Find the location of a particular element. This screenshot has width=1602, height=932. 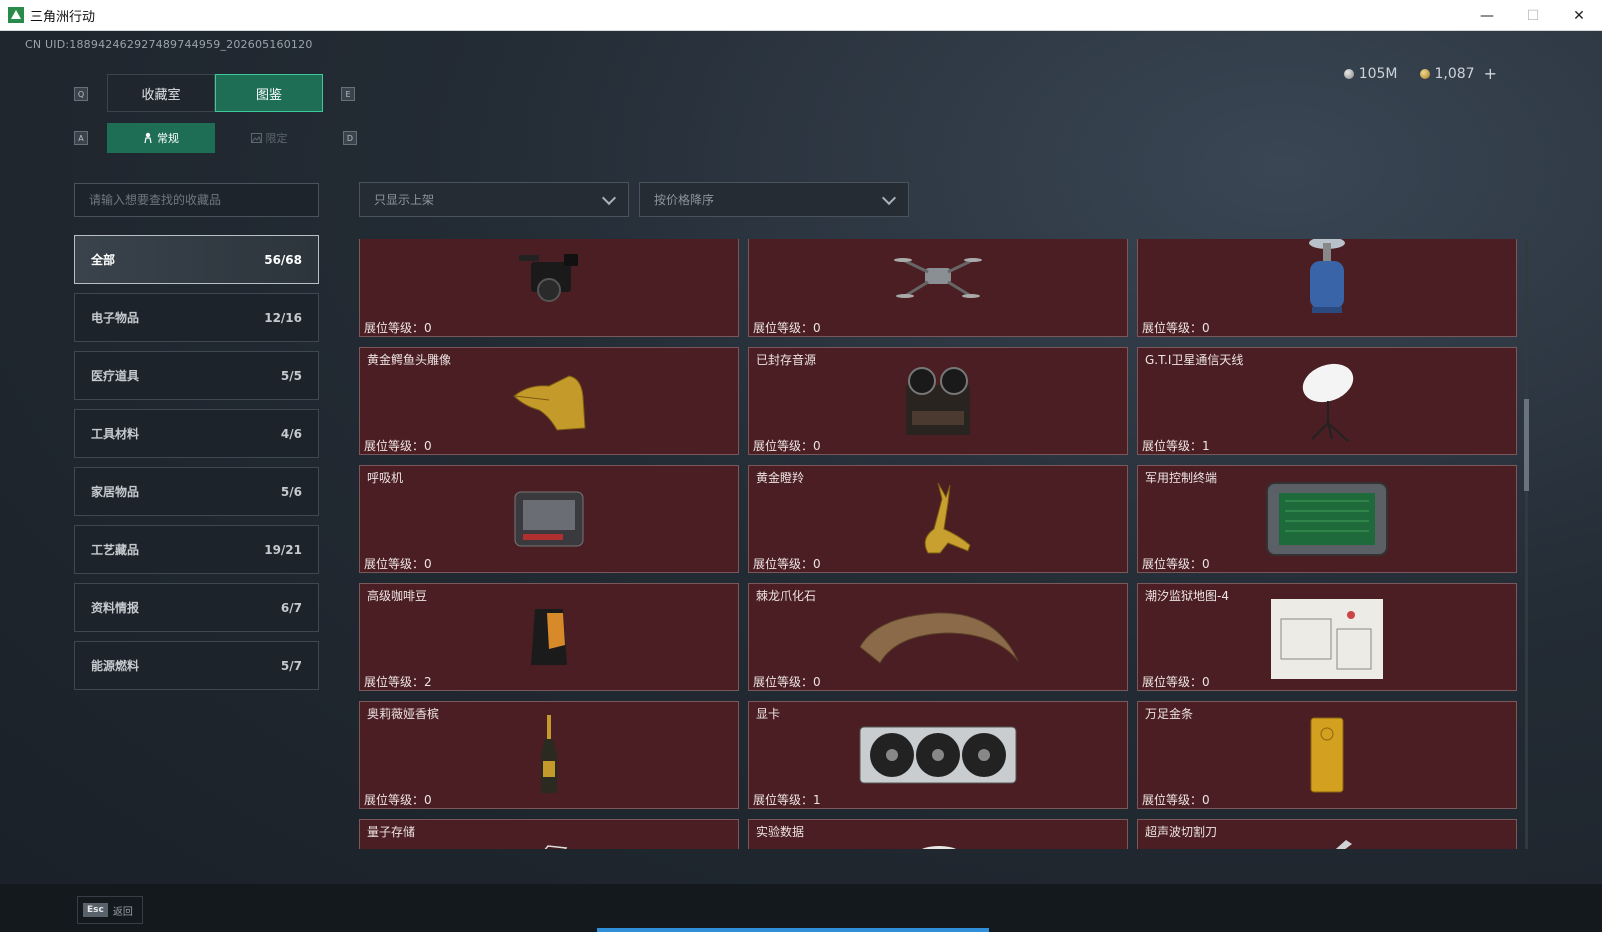

reel-recorder-icon is located at coordinates (938, 401).